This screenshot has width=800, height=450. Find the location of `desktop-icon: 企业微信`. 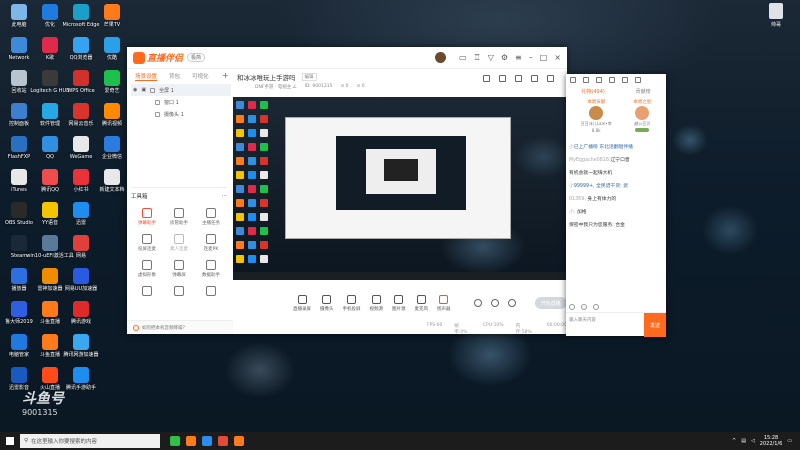

desktop-icon: 企业微信 is located at coordinates (112, 148).